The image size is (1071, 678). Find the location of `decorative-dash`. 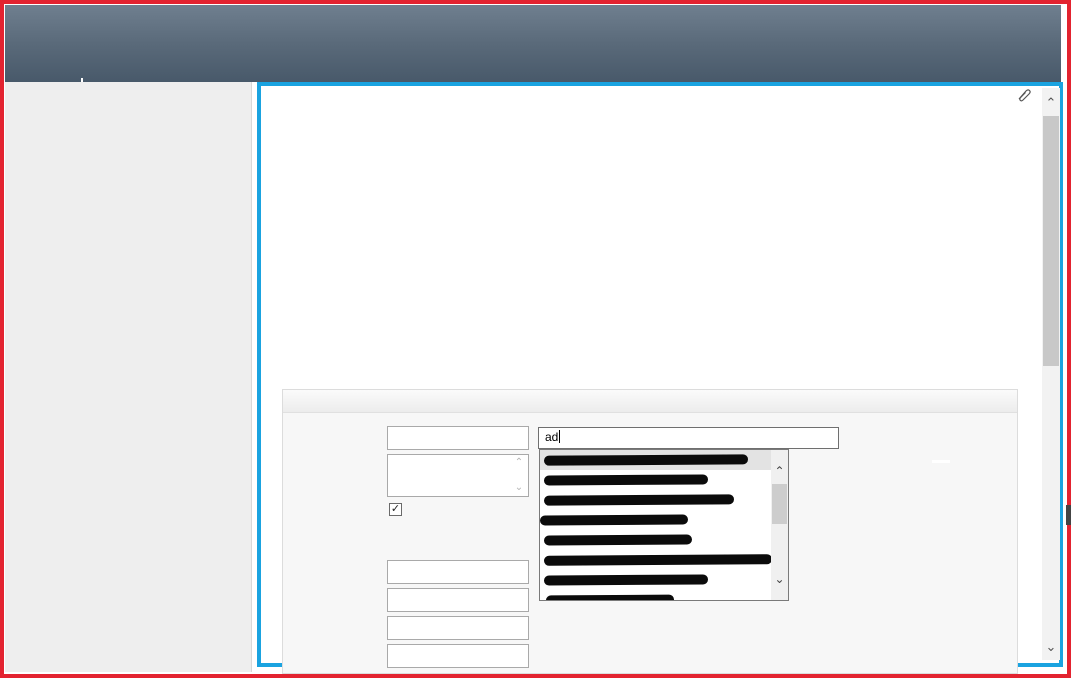

decorative-dash is located at coordinates (941, 461).